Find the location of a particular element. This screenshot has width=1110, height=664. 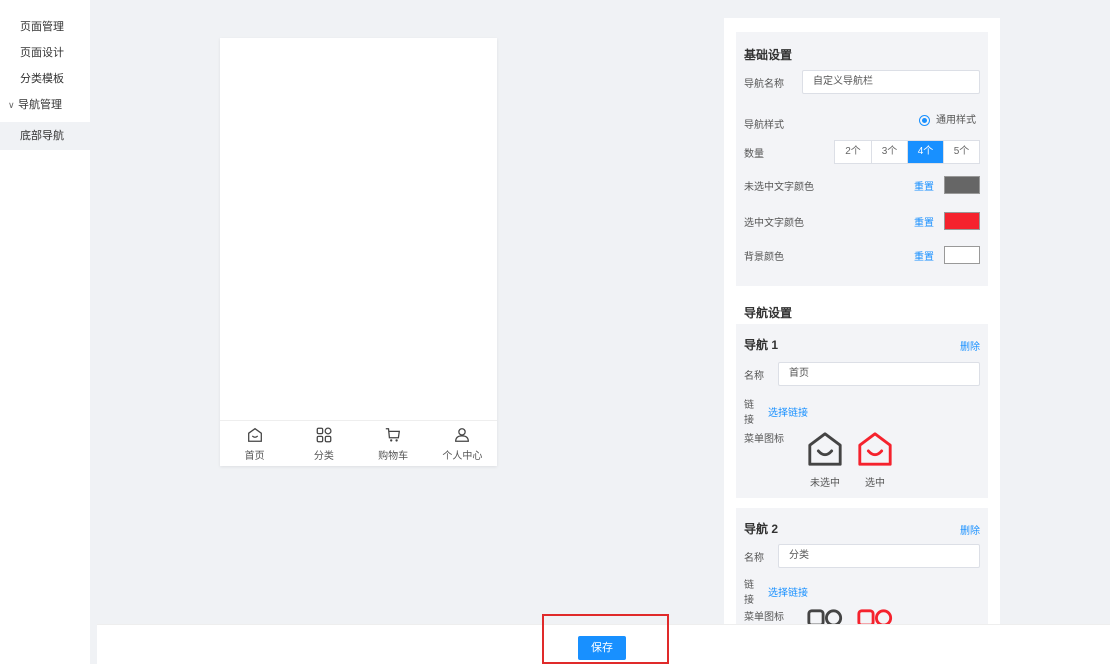

save-button: 保存 is located at coordinates (602, 648).